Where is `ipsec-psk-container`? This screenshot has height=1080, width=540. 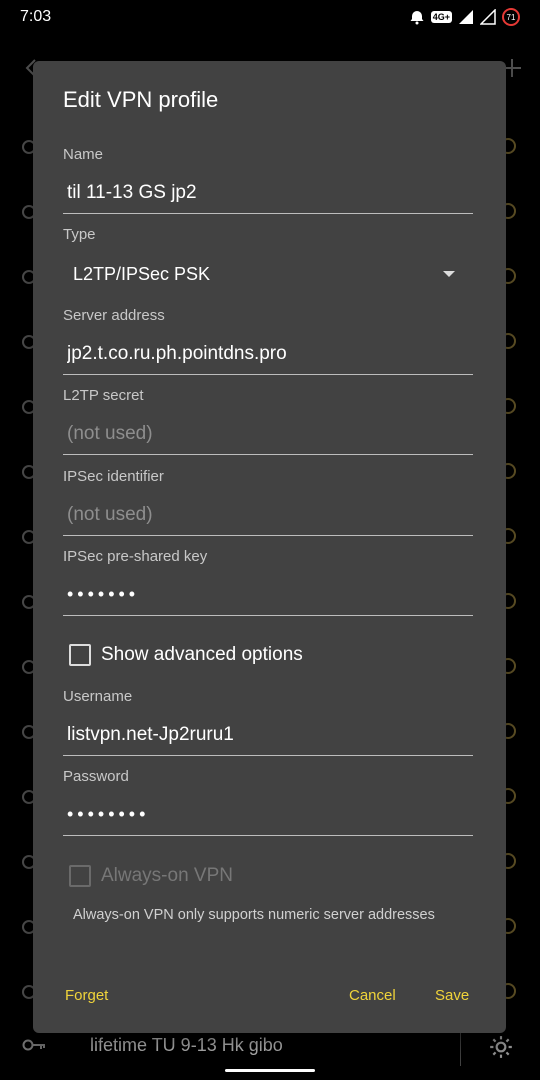 ipsec-psk-container is located at coordinates (268, 595).